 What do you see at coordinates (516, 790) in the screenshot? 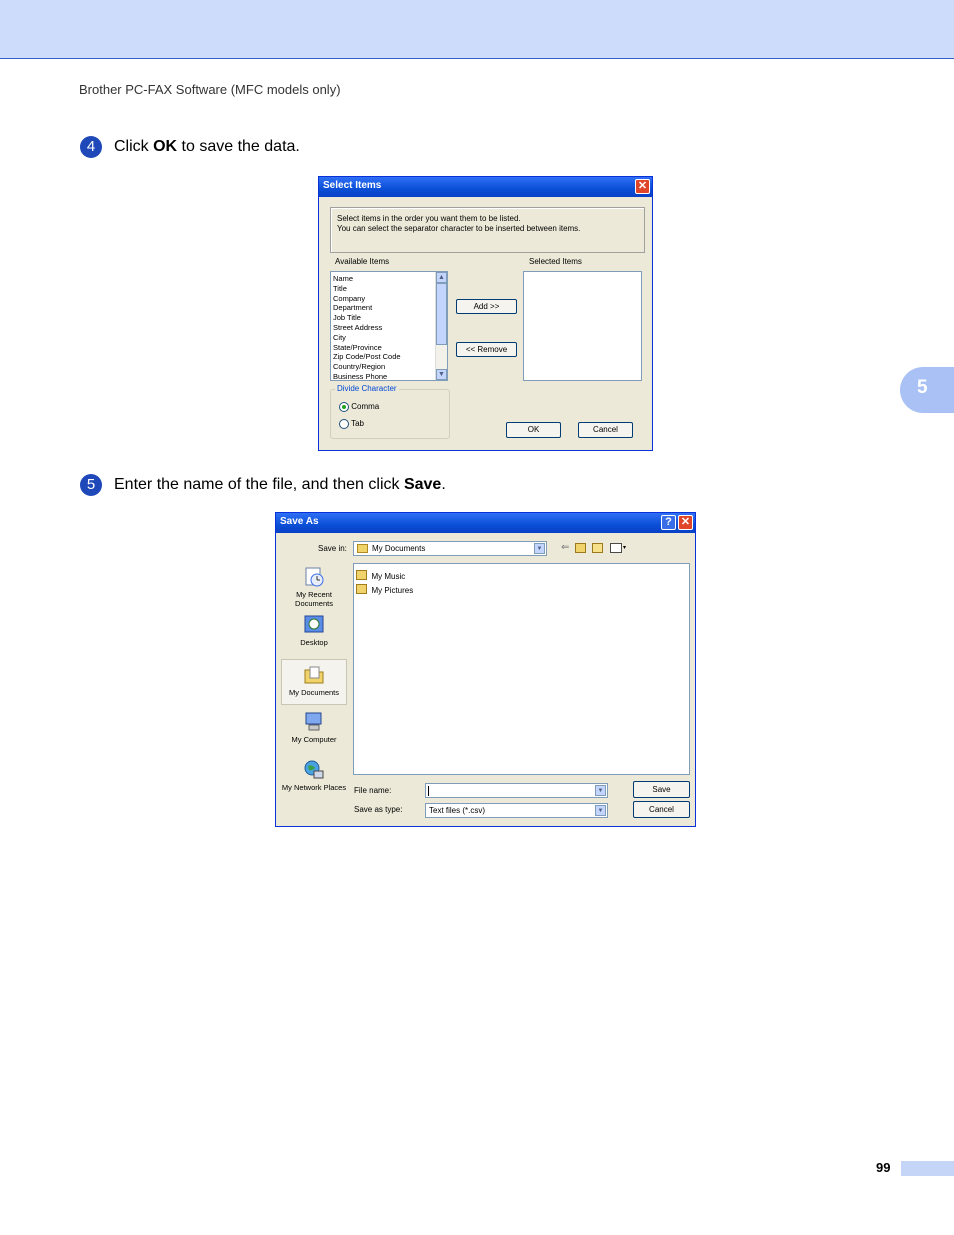
I see `file-name-input: ▼` at bounding box center [516, 790].